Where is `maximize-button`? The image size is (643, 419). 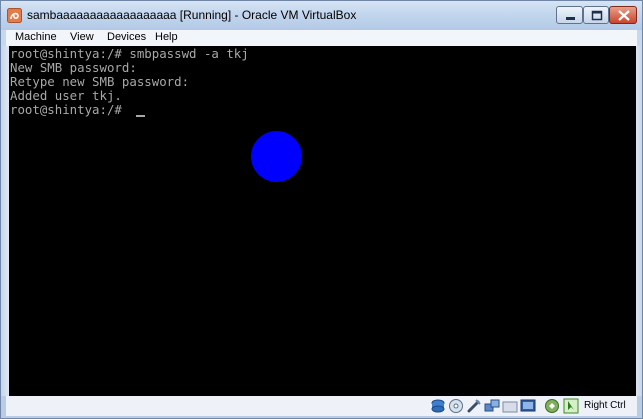 maximize-button is located at coordinates (596, 15).